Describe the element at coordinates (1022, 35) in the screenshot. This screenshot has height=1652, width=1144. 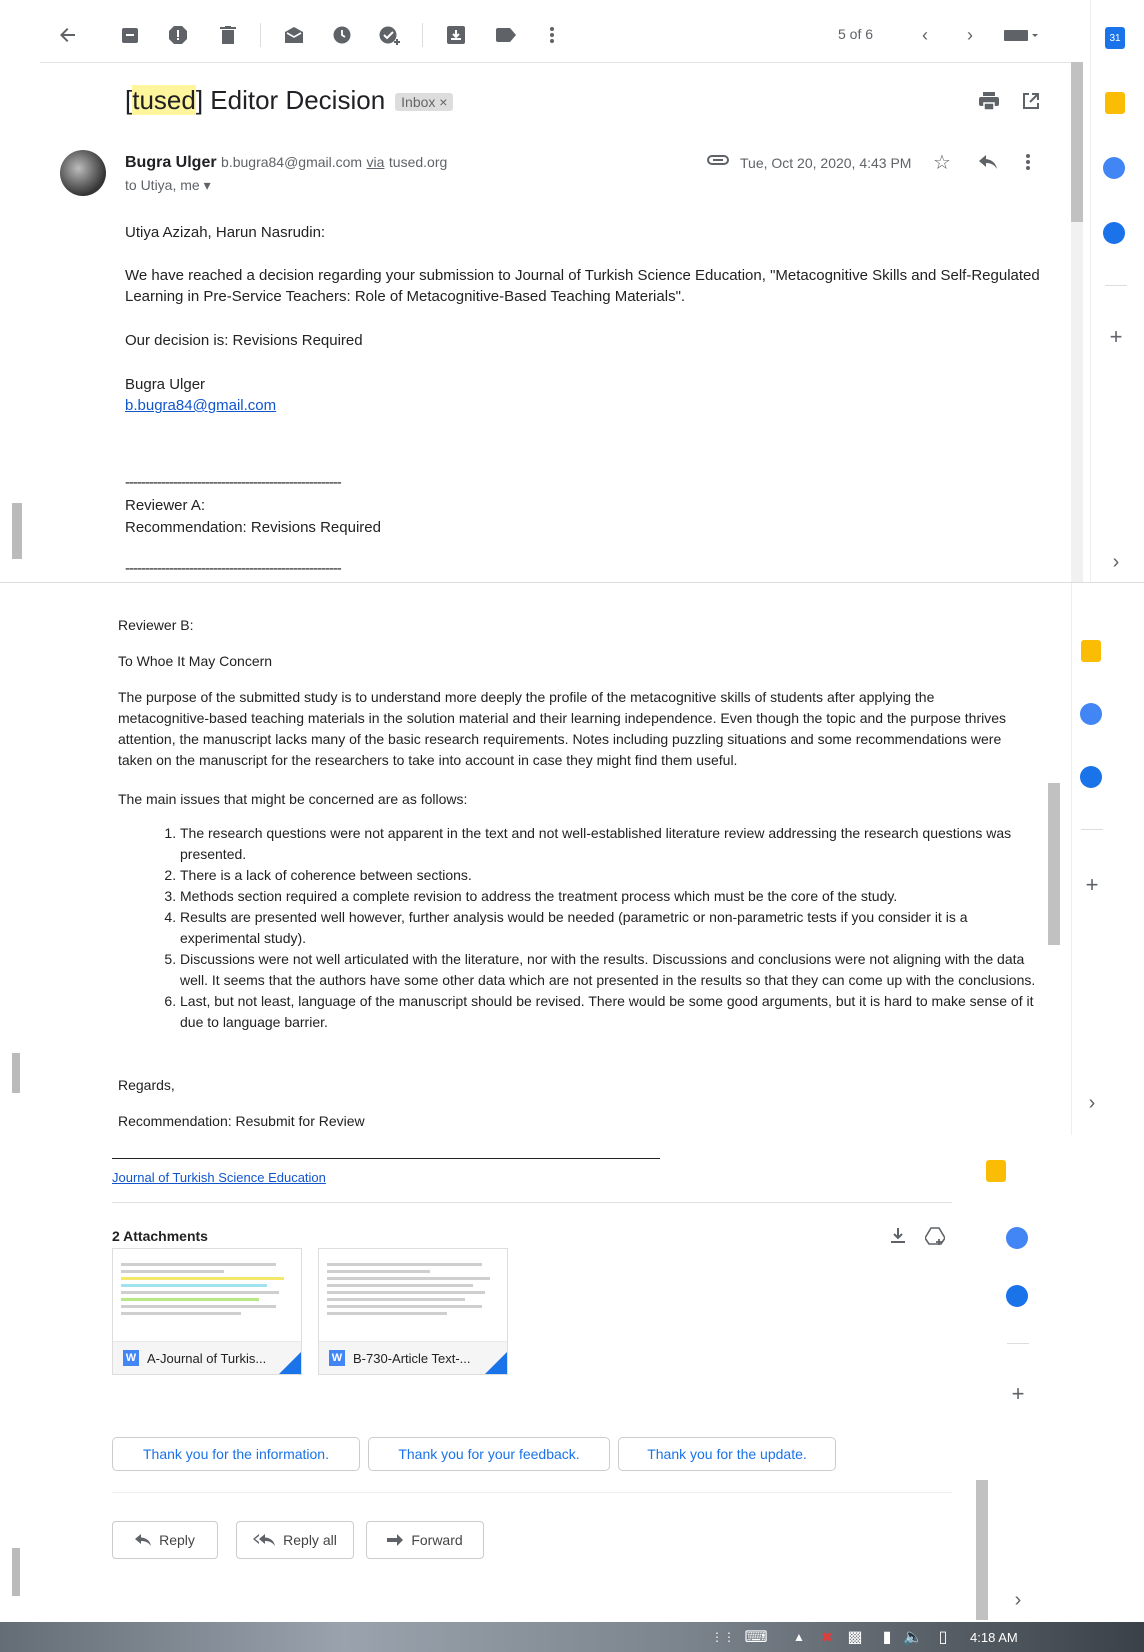
I see `input-tools-keyboard-icon` at that location.